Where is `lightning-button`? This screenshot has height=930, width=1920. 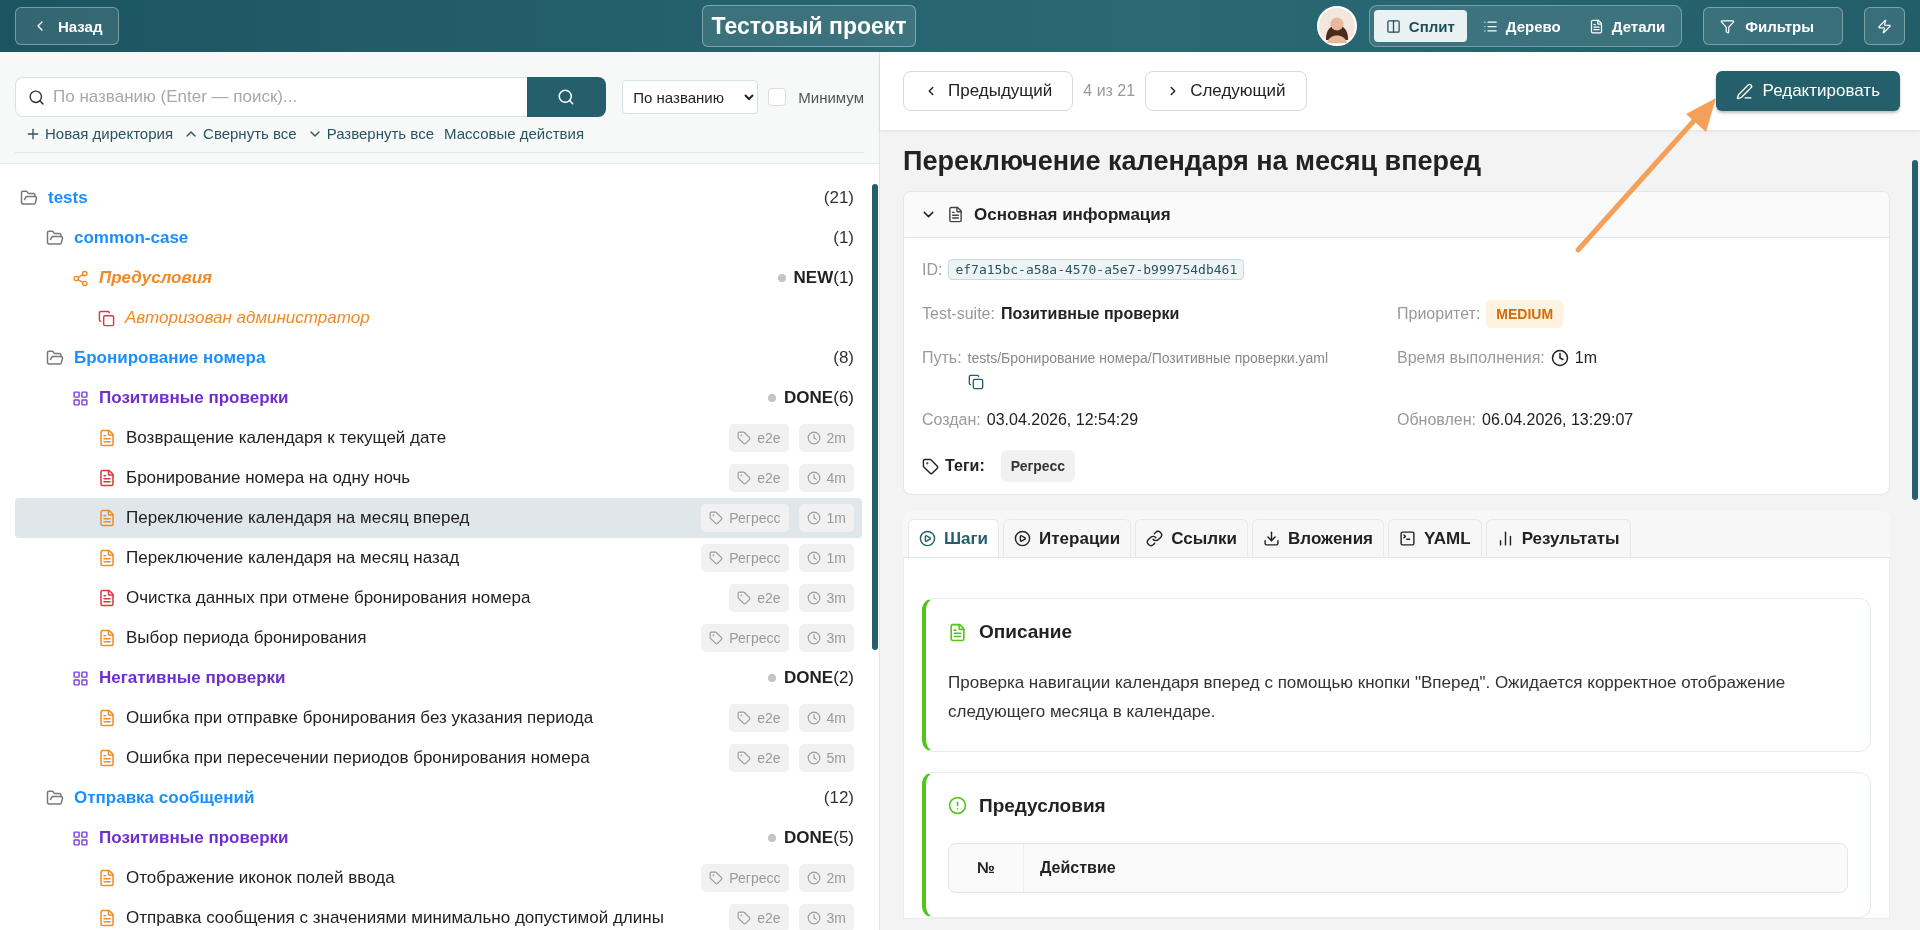
lightning-button is located at coordinates (1884, 26).